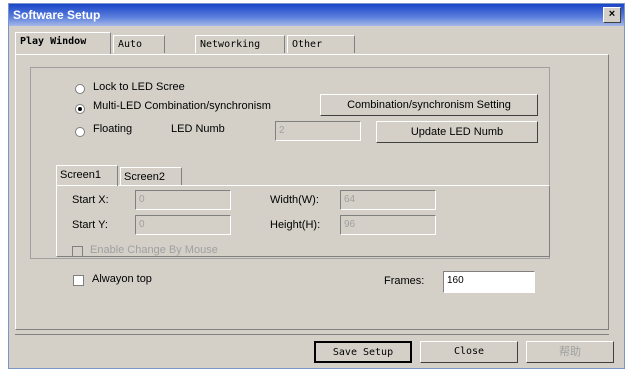 The width and height of the screenshot is (633, 373). Describe the element at coordinates (80, 132) in the screenshot. I see `floating-radio` at that location.